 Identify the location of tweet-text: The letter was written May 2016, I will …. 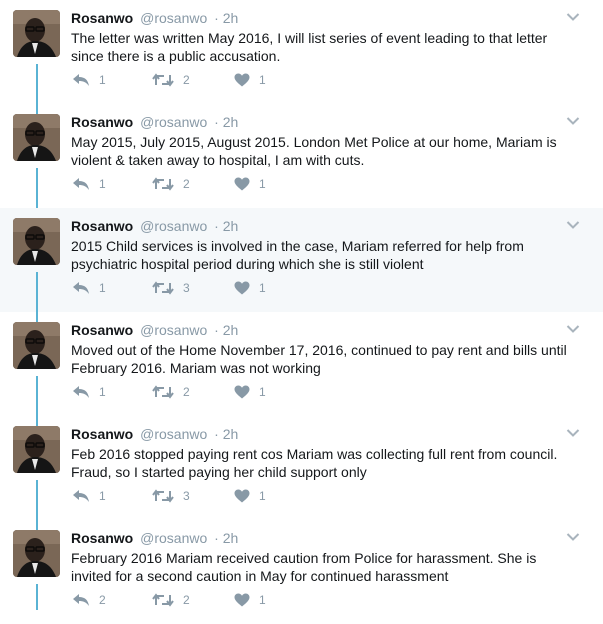
(309, 47).